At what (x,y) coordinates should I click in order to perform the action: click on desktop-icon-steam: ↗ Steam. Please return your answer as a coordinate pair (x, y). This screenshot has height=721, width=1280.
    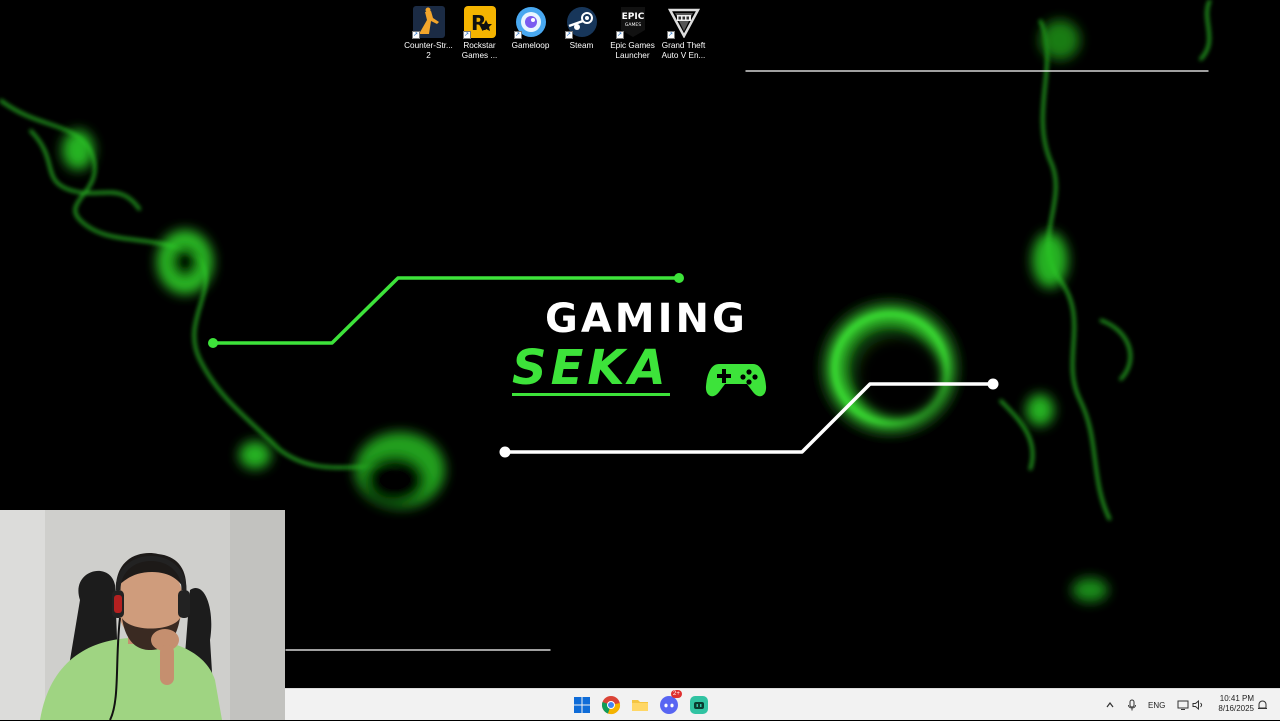
    Looking at the image, I should click on (581, 35).